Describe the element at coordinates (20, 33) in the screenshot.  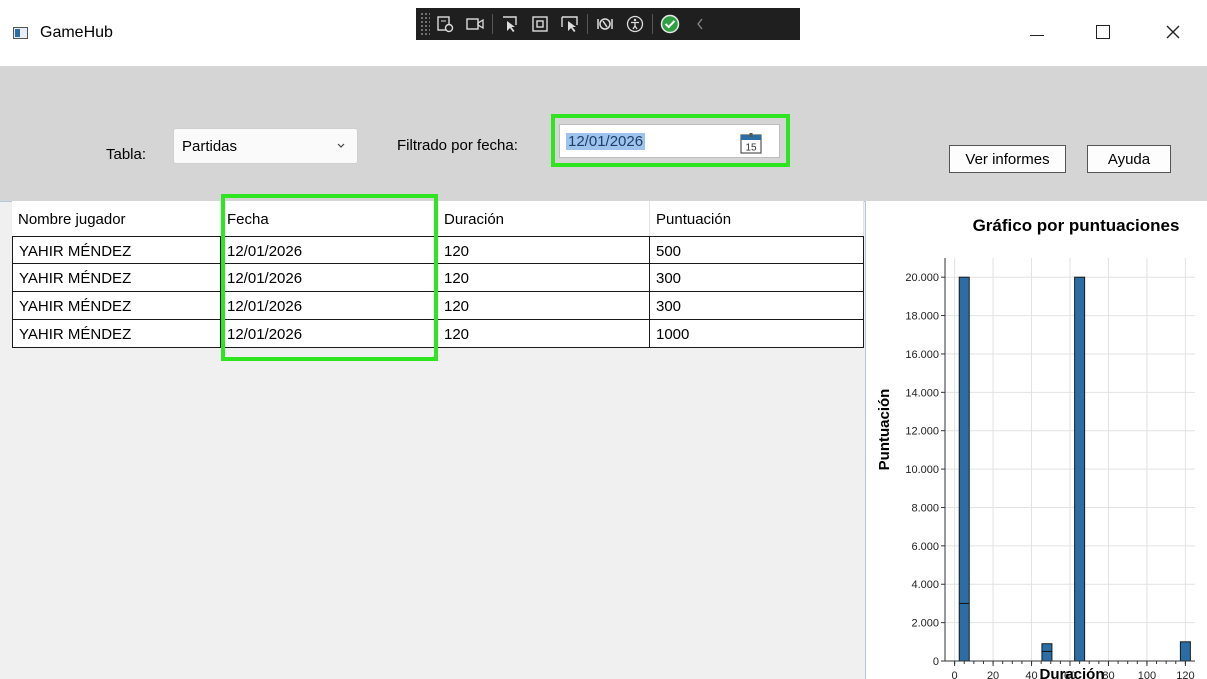
I see `app-icon` at that location.